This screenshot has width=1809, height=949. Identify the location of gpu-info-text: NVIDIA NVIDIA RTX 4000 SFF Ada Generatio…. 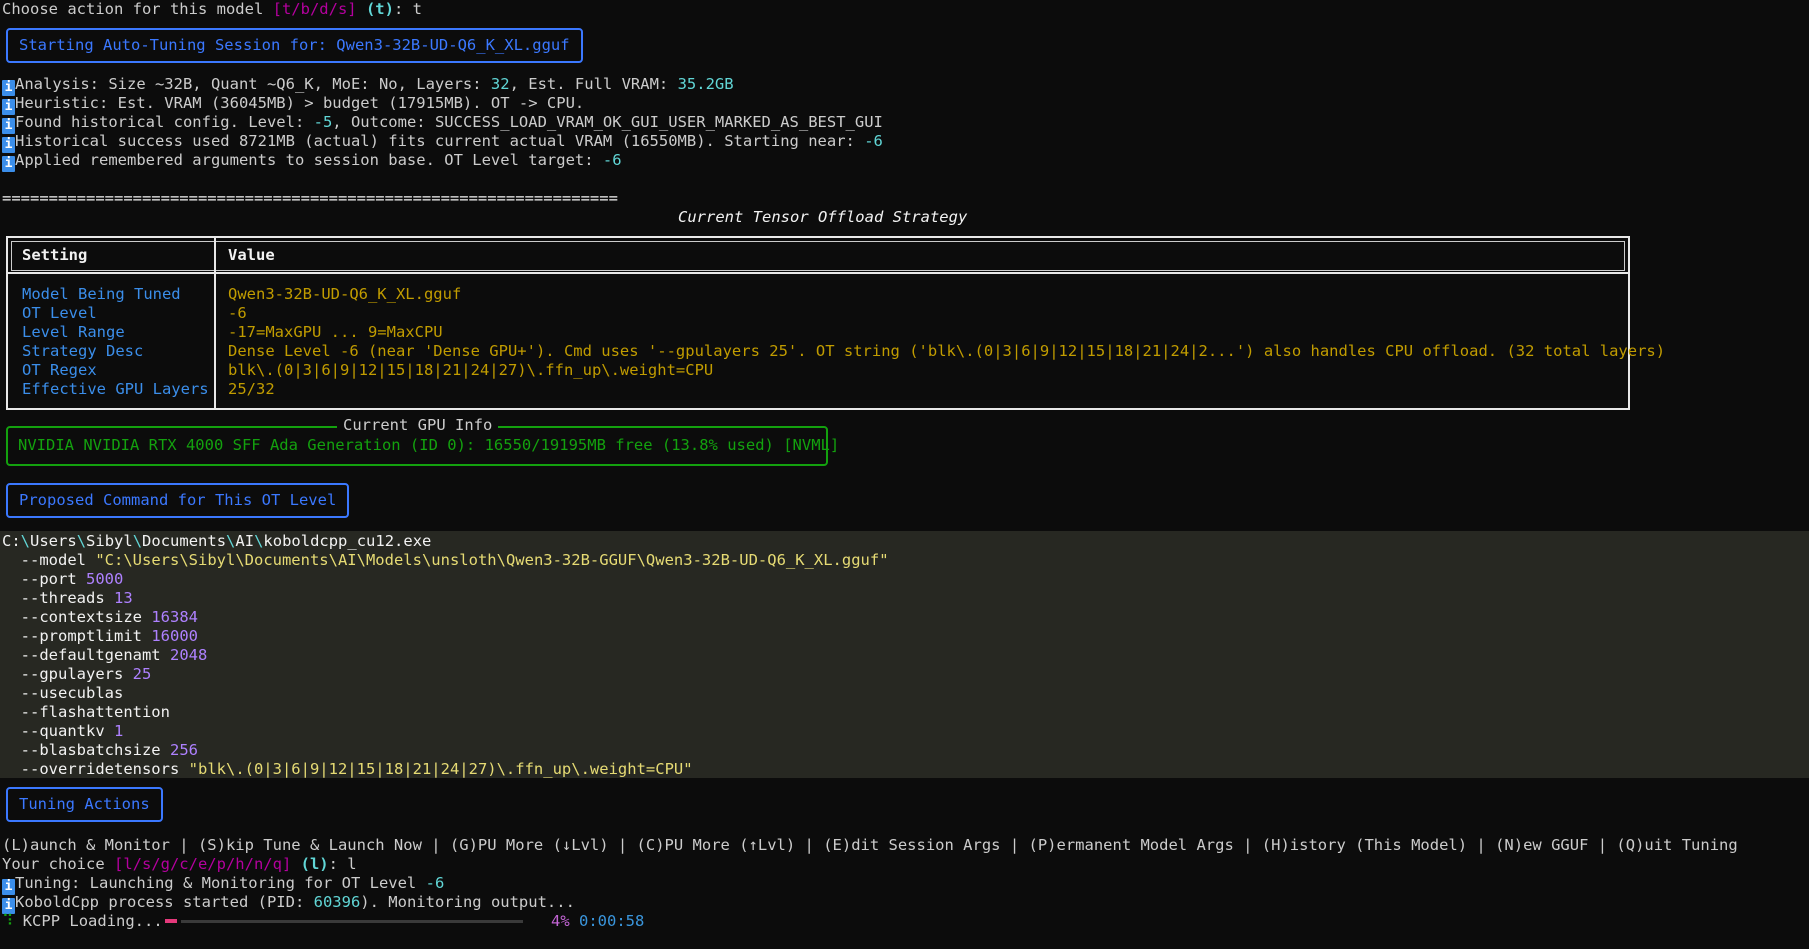
(429, 445).